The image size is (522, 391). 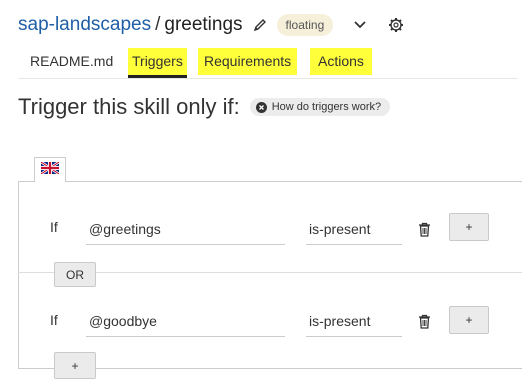 What do you see at coordinates (75, 274) in the screenshot?
I see `or-button: OR` at bounding box center [75, 274].